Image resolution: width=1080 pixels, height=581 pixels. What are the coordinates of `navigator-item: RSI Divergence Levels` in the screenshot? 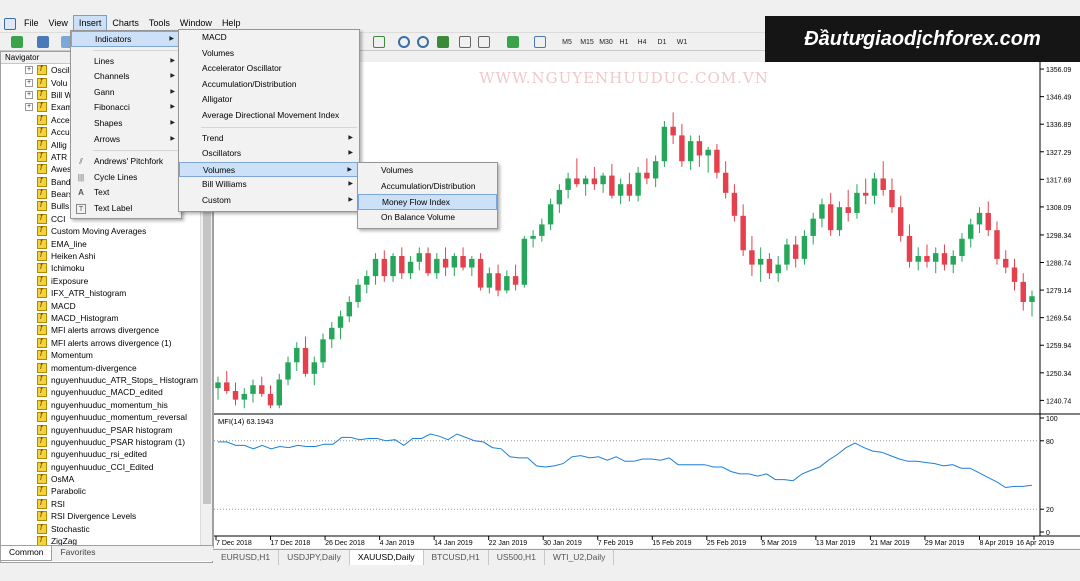 It's located at (101, 516).